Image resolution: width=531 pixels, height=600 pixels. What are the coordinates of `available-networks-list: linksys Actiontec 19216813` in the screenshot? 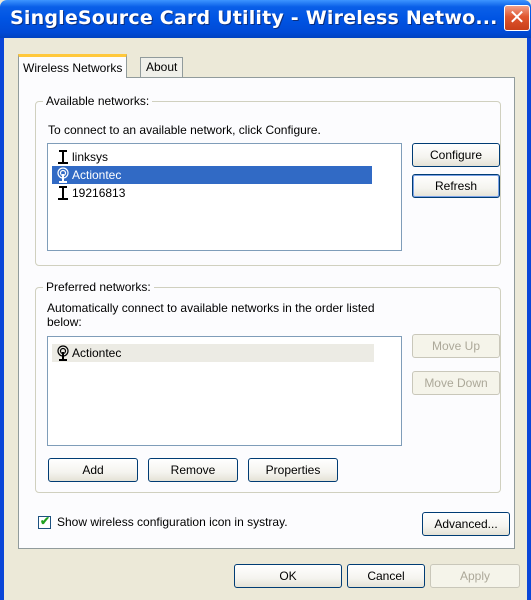 It's located at (224, 197).